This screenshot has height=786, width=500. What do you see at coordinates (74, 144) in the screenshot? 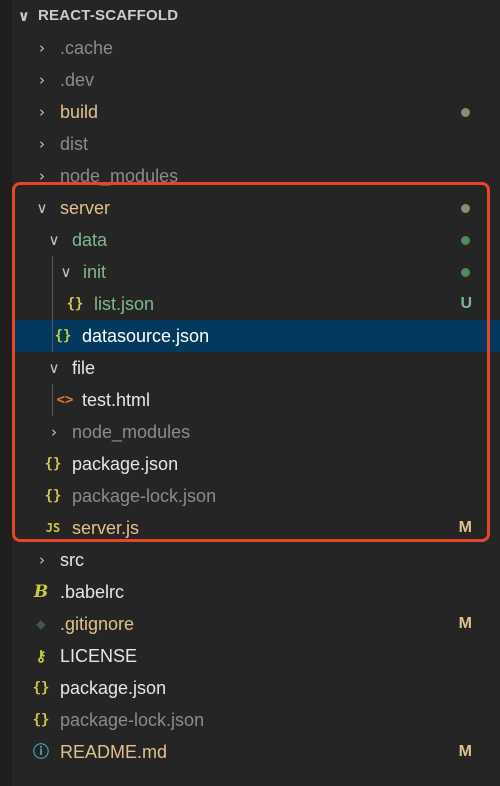
I see `tree-item-label: dist` at bounding box center [74, 144].